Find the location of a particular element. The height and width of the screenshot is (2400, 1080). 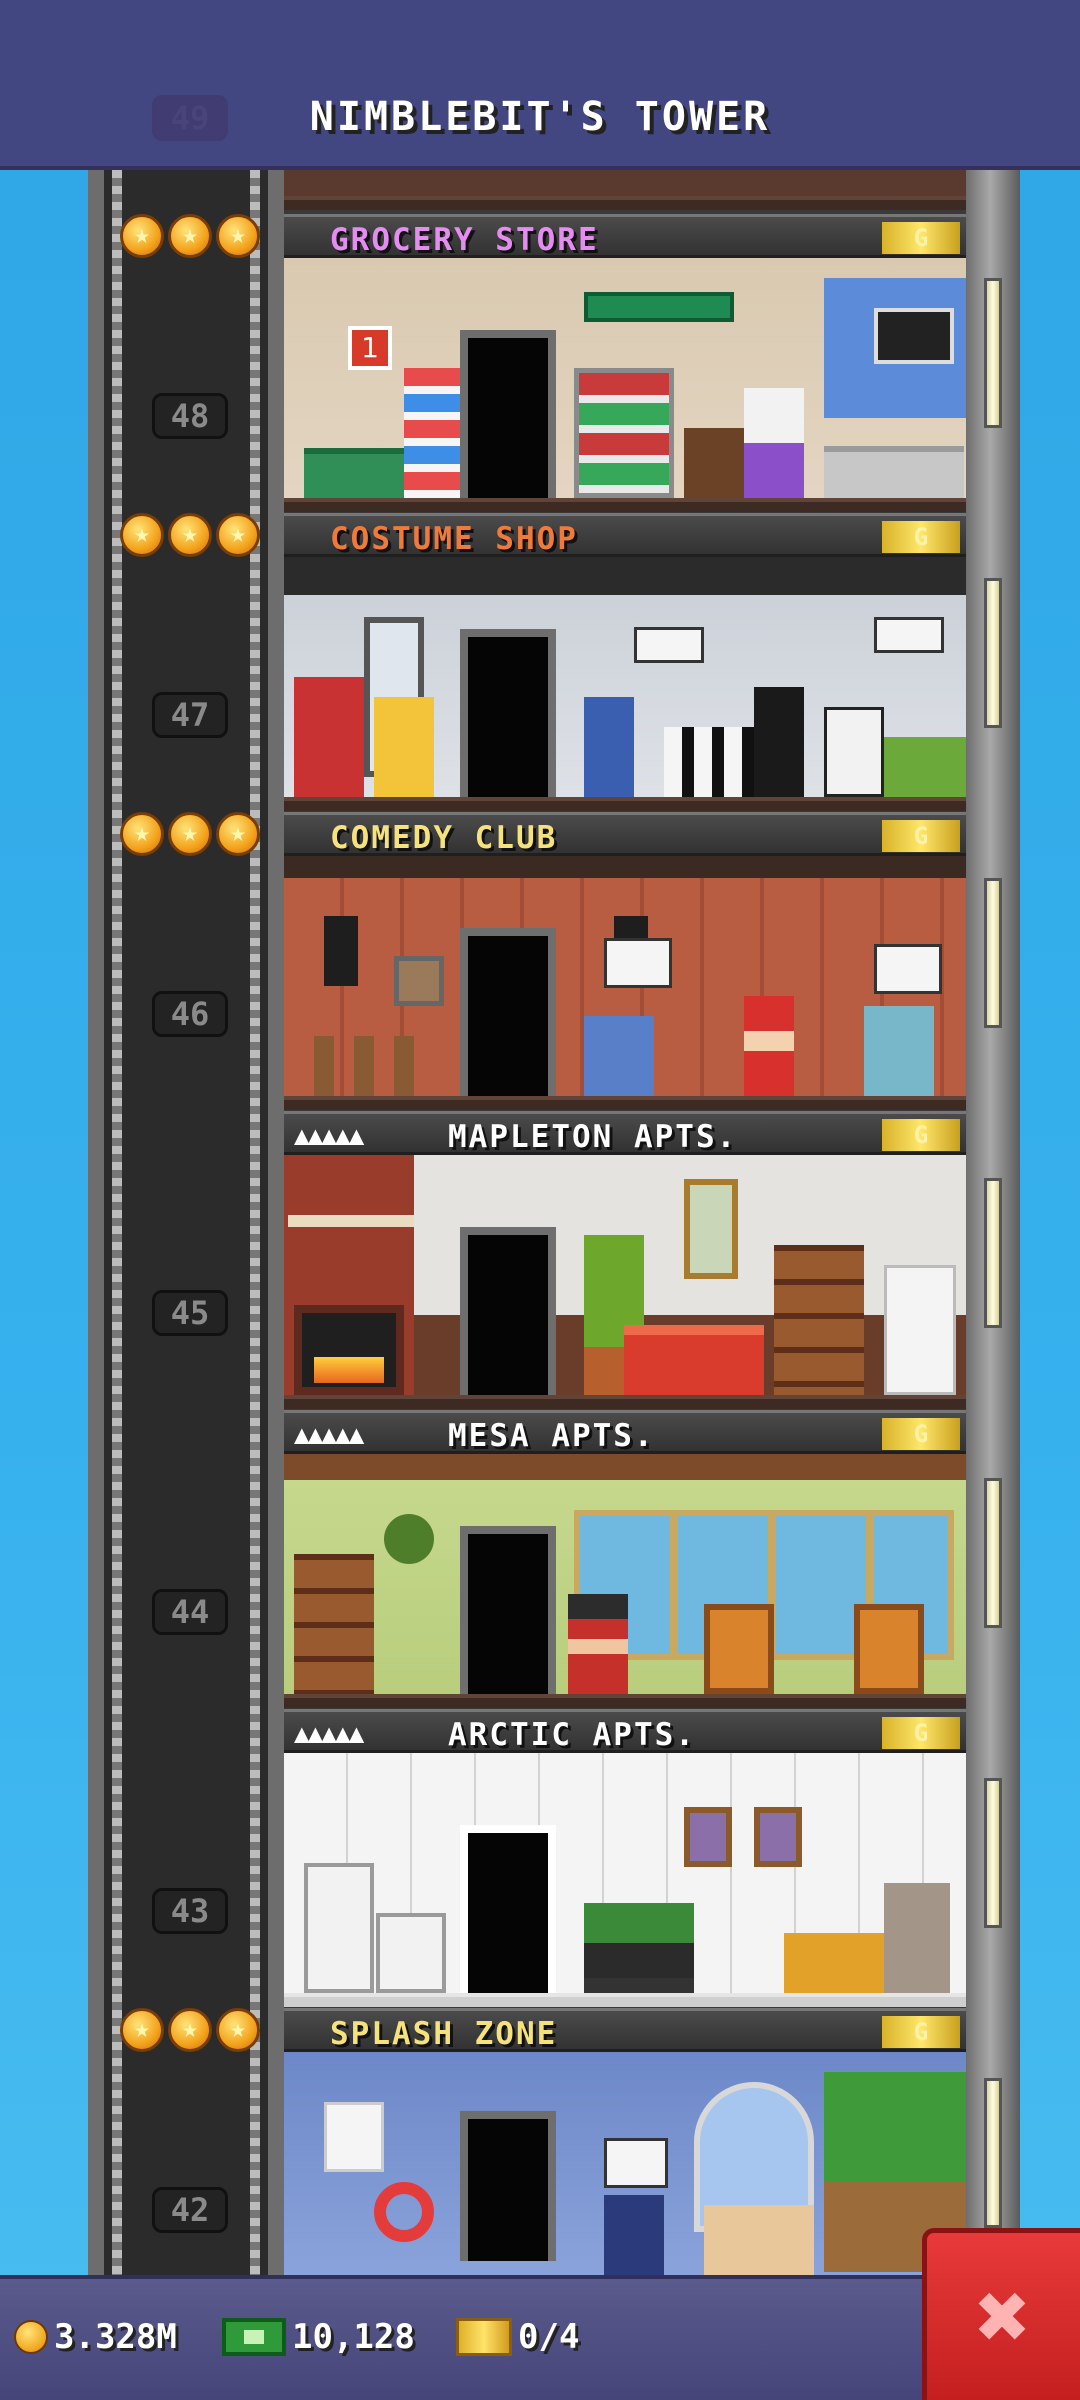

floor-banner-mesa-apts: ▲▲▲▲▲ MESA APTS. G is located at coordinates (625, 1432).